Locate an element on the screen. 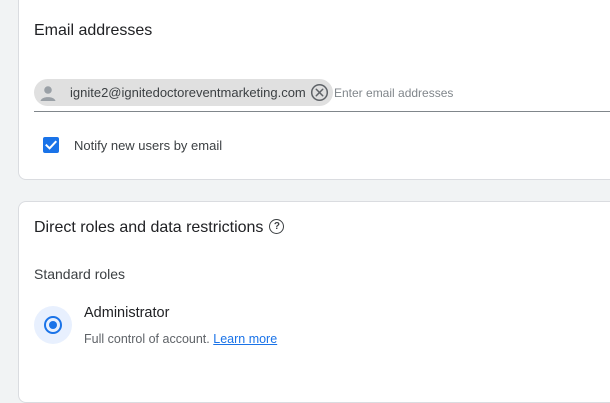 The height and width of the screenshot is (403, 610). email-chip: ignite2@ignitedoctoreventmarketing.com is located at coordinates (183, 92).